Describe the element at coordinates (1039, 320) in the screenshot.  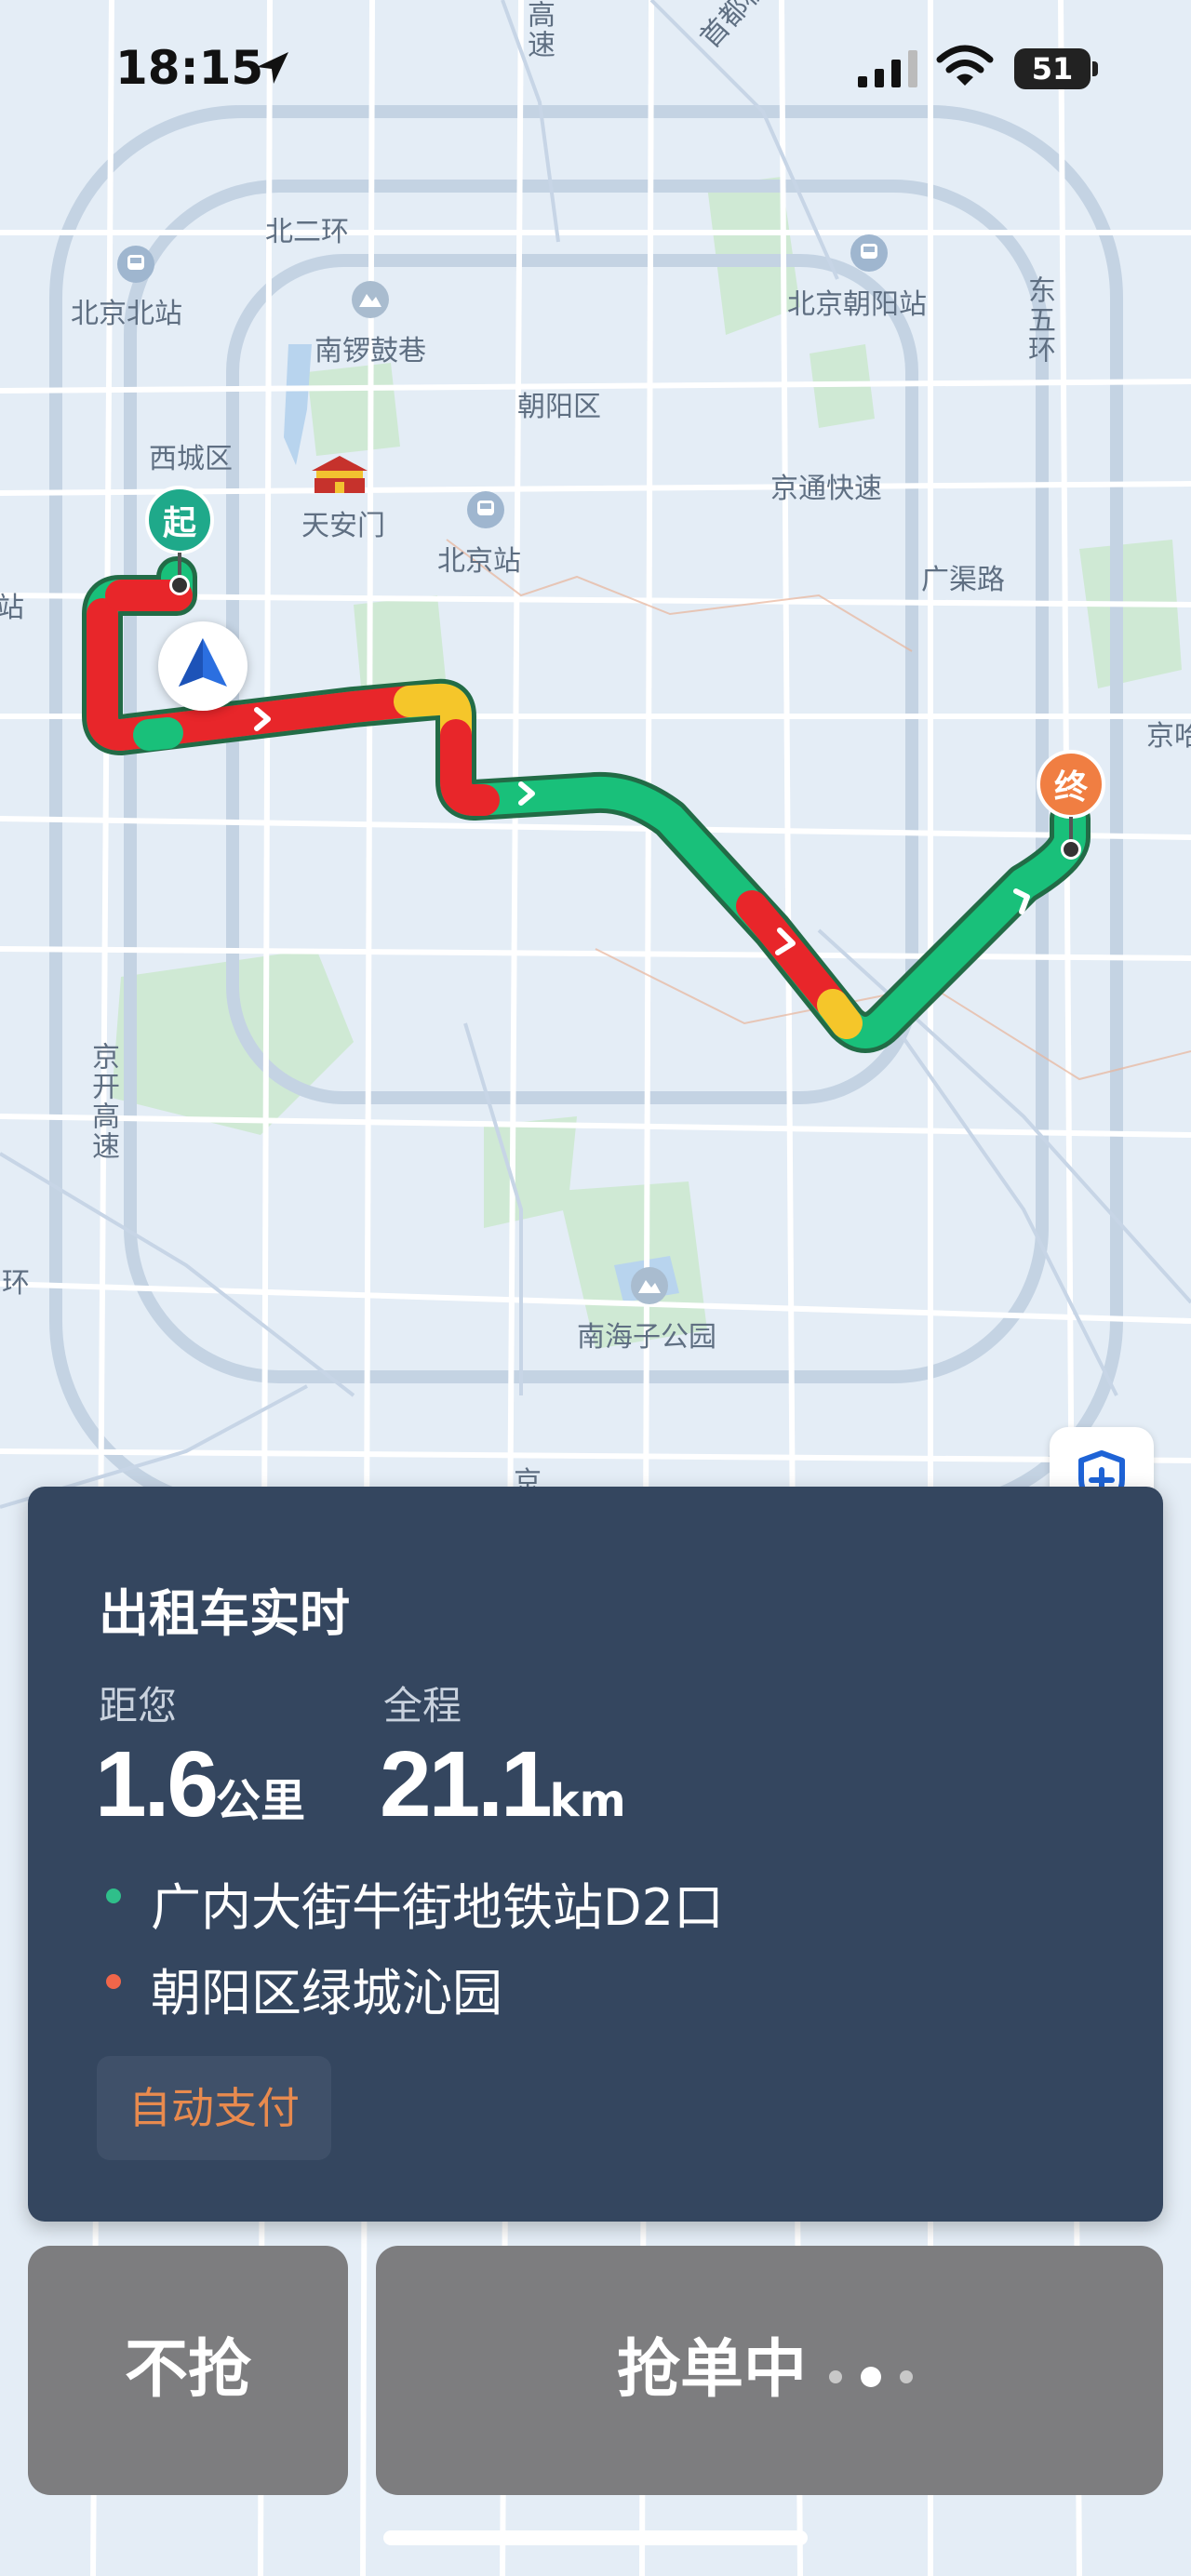
I see `map-label-dongwuhuan: 东五环` at that location.